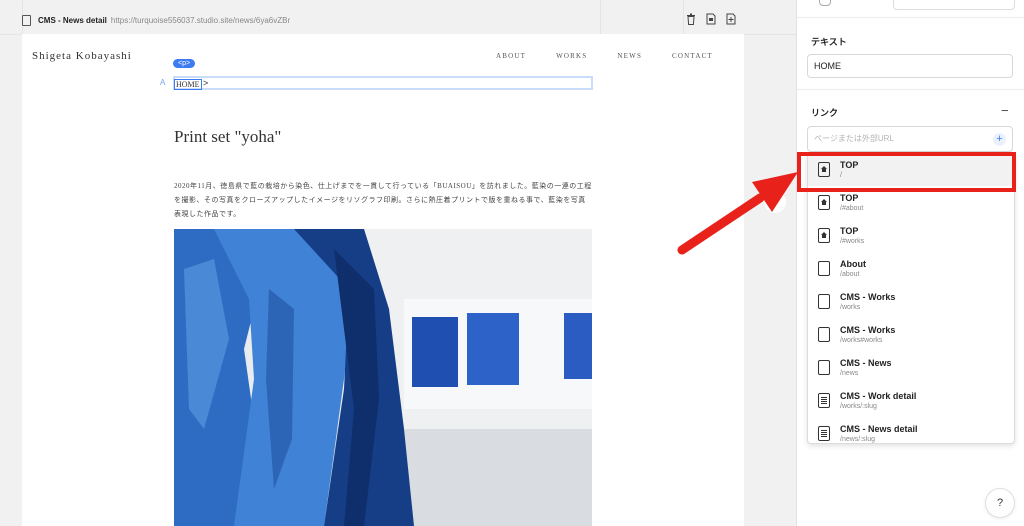 The width and height of the screenshot is (1024, 526). Describe the element at coordinates (911, 367) in the screenshot. I see `dropdown-item-cms-news: CMS - News/news` at that location.